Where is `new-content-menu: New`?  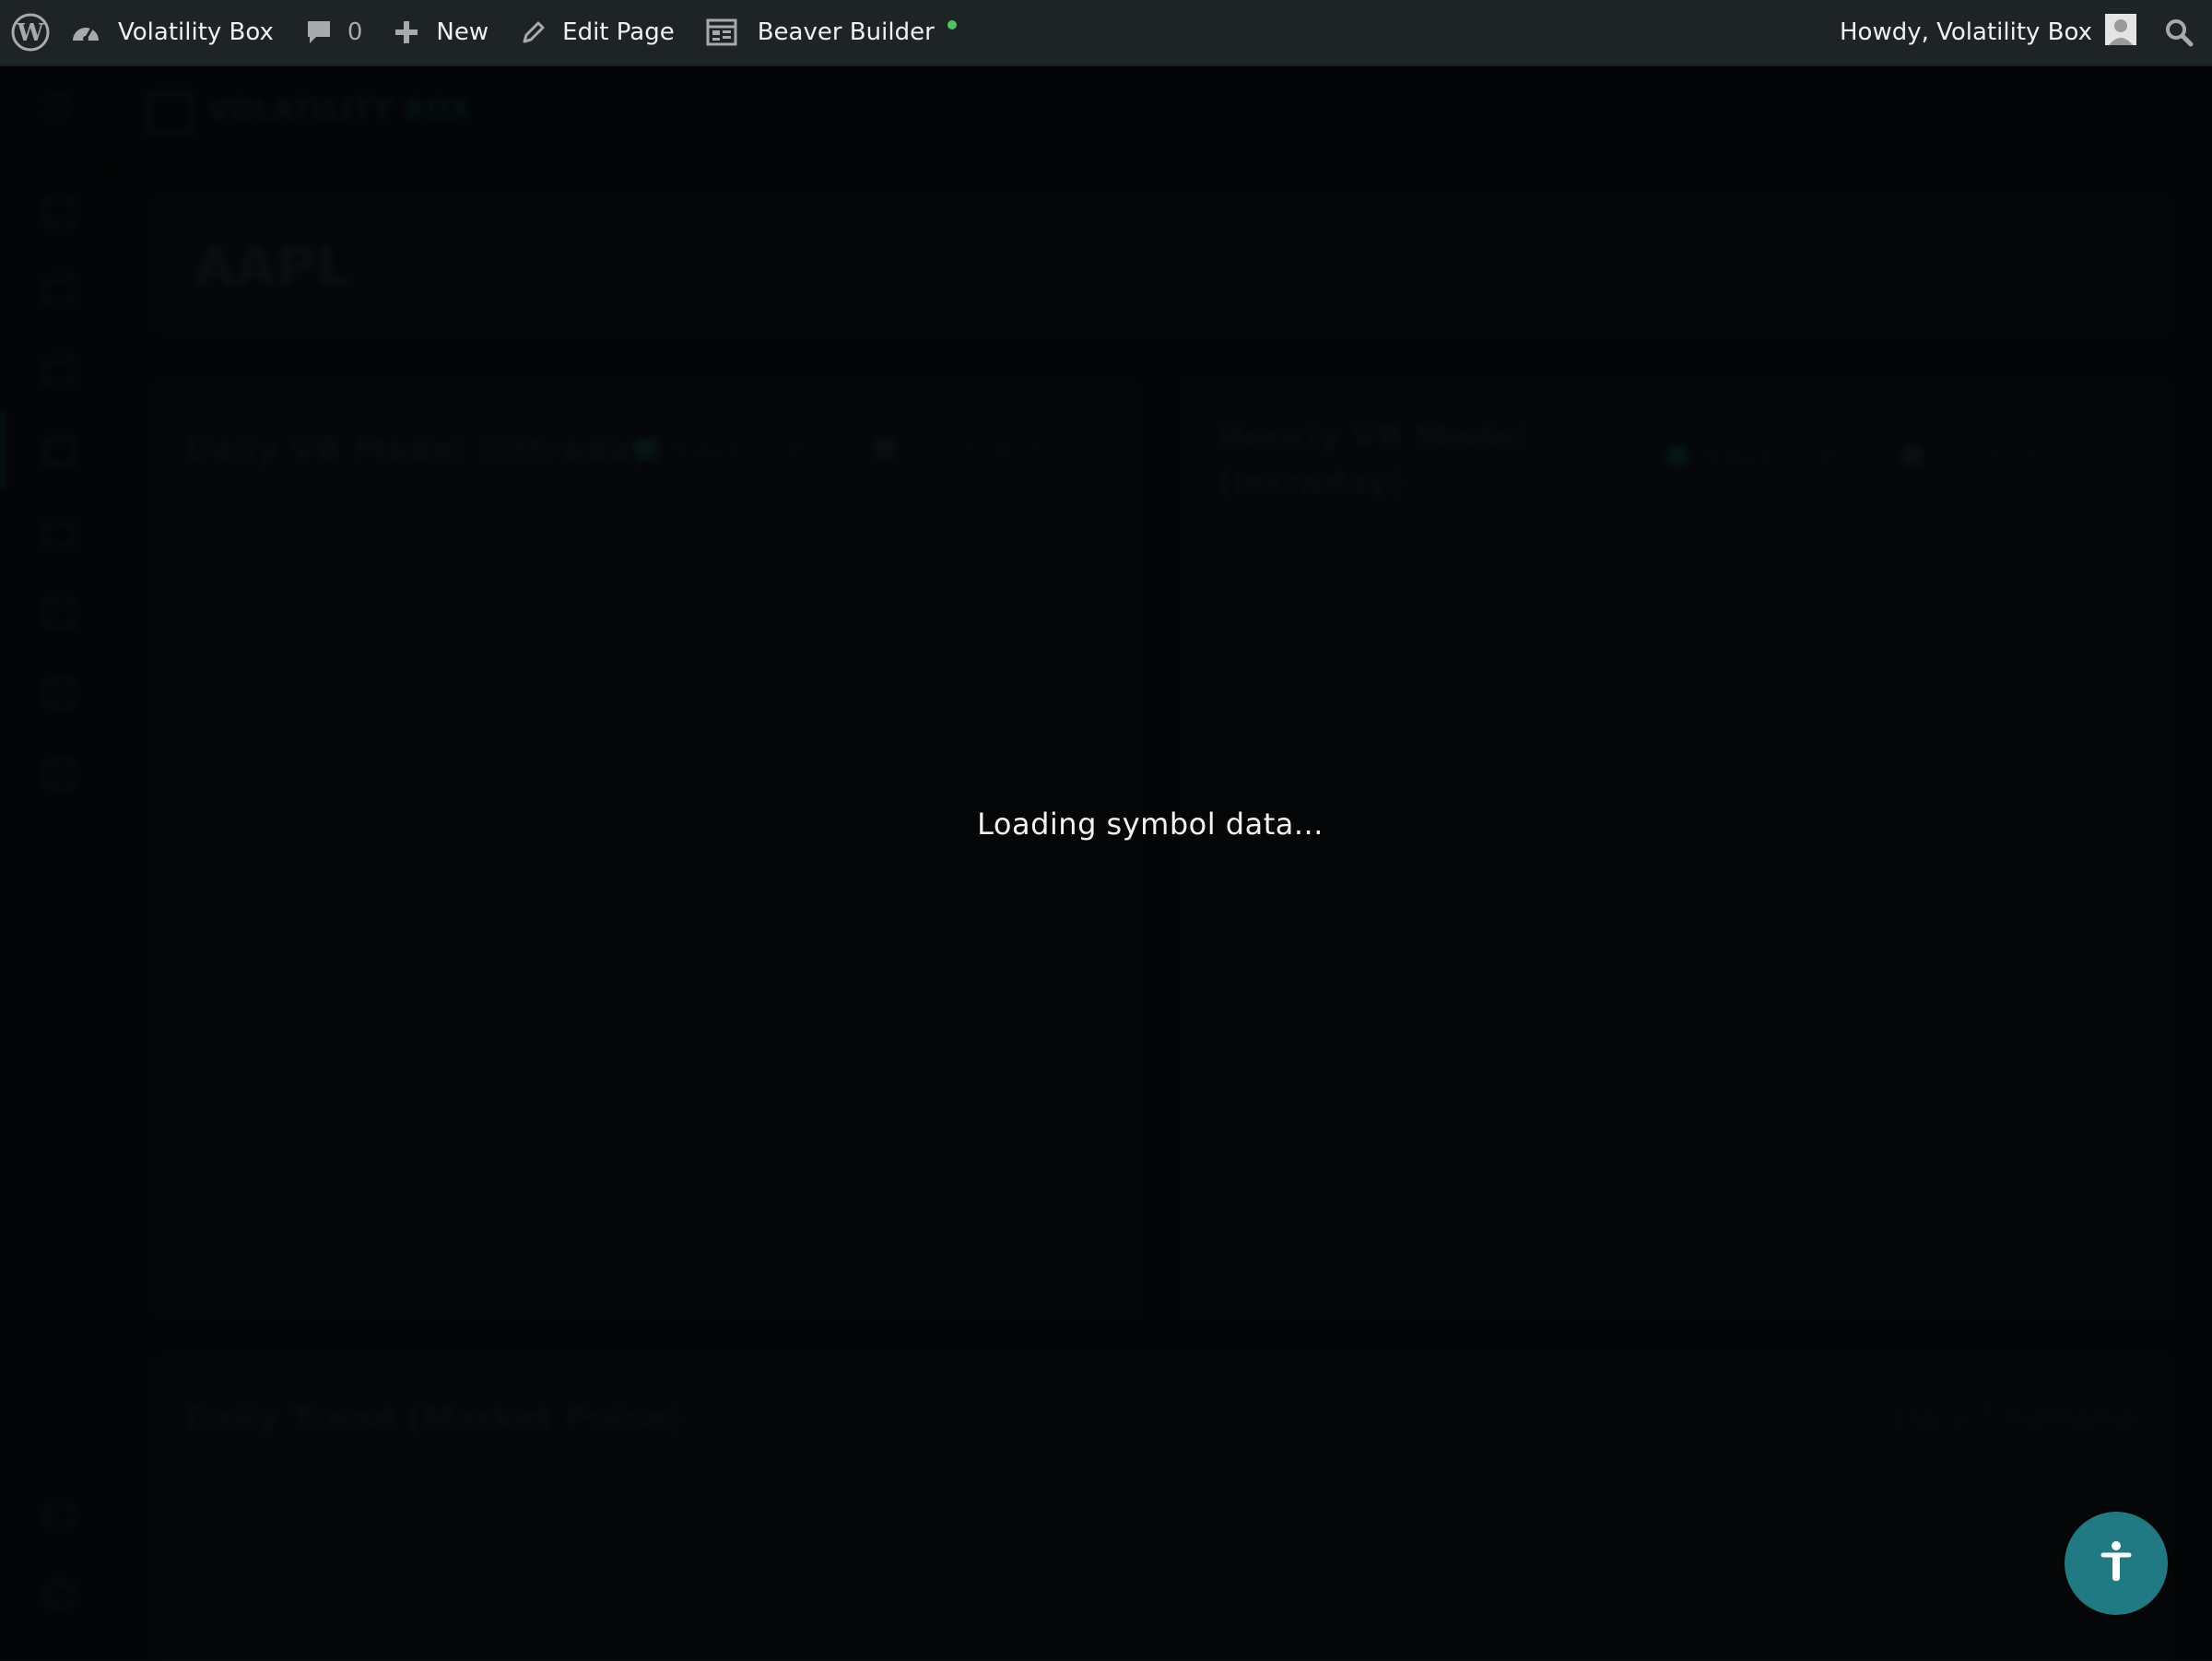
new-content-menu: New is located at coordinates (457, 32).